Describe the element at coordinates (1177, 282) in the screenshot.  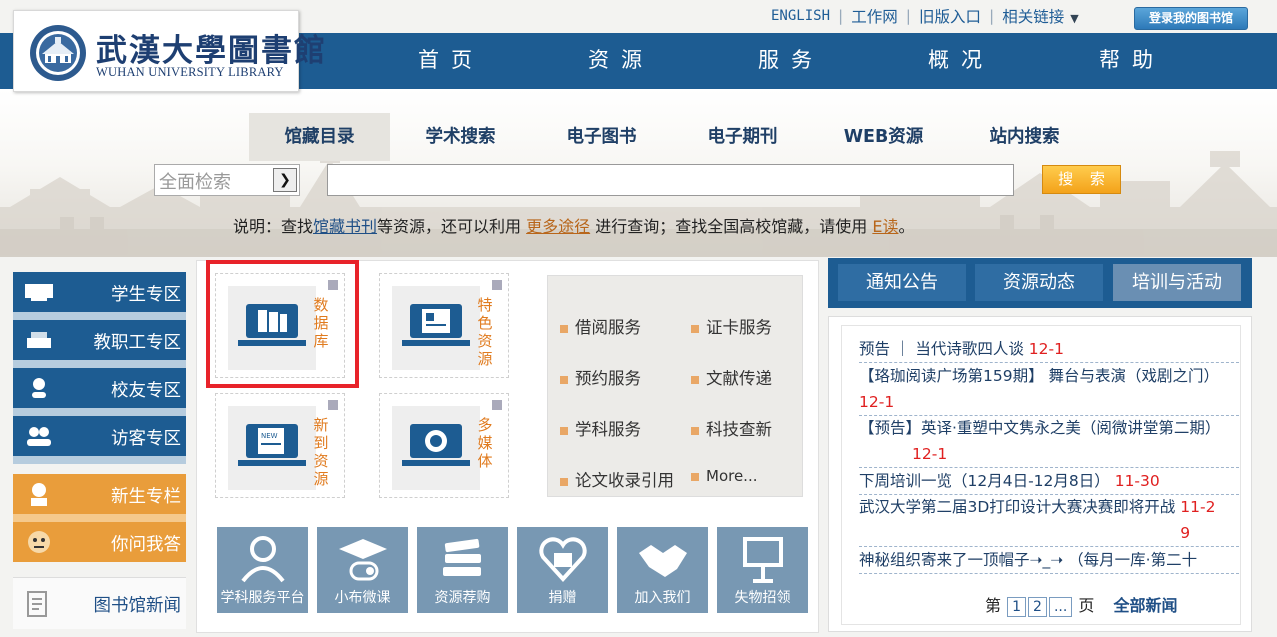
I see `tab-training-events: 培训与活动` at that location.